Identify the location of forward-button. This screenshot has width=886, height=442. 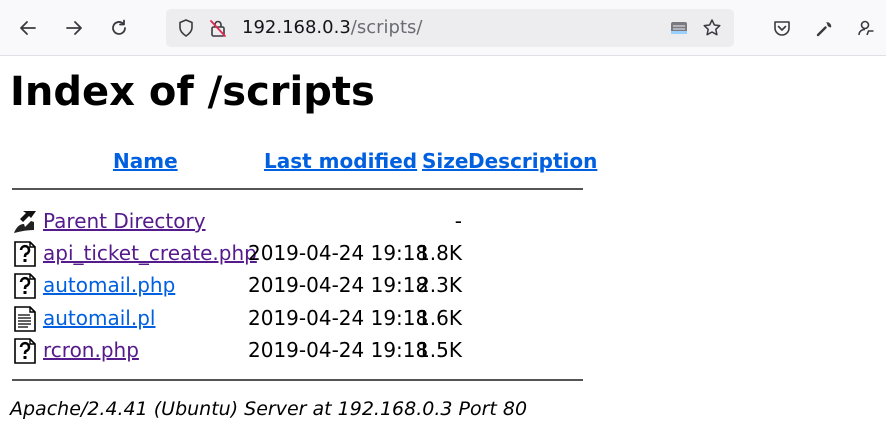
(74, 28).